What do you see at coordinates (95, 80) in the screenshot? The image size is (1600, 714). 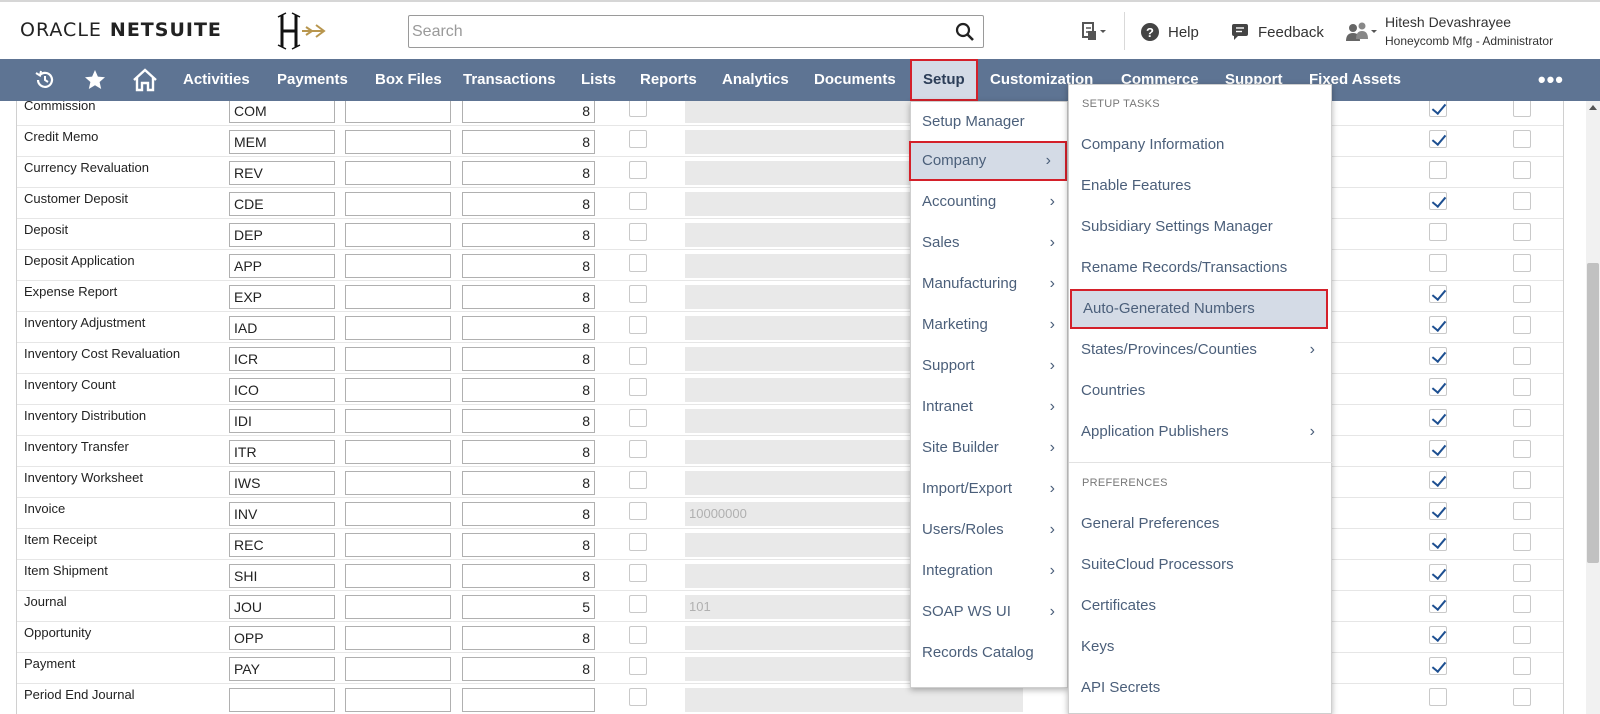 I see `shortcuts-nav` at bounding box center [95, 80].